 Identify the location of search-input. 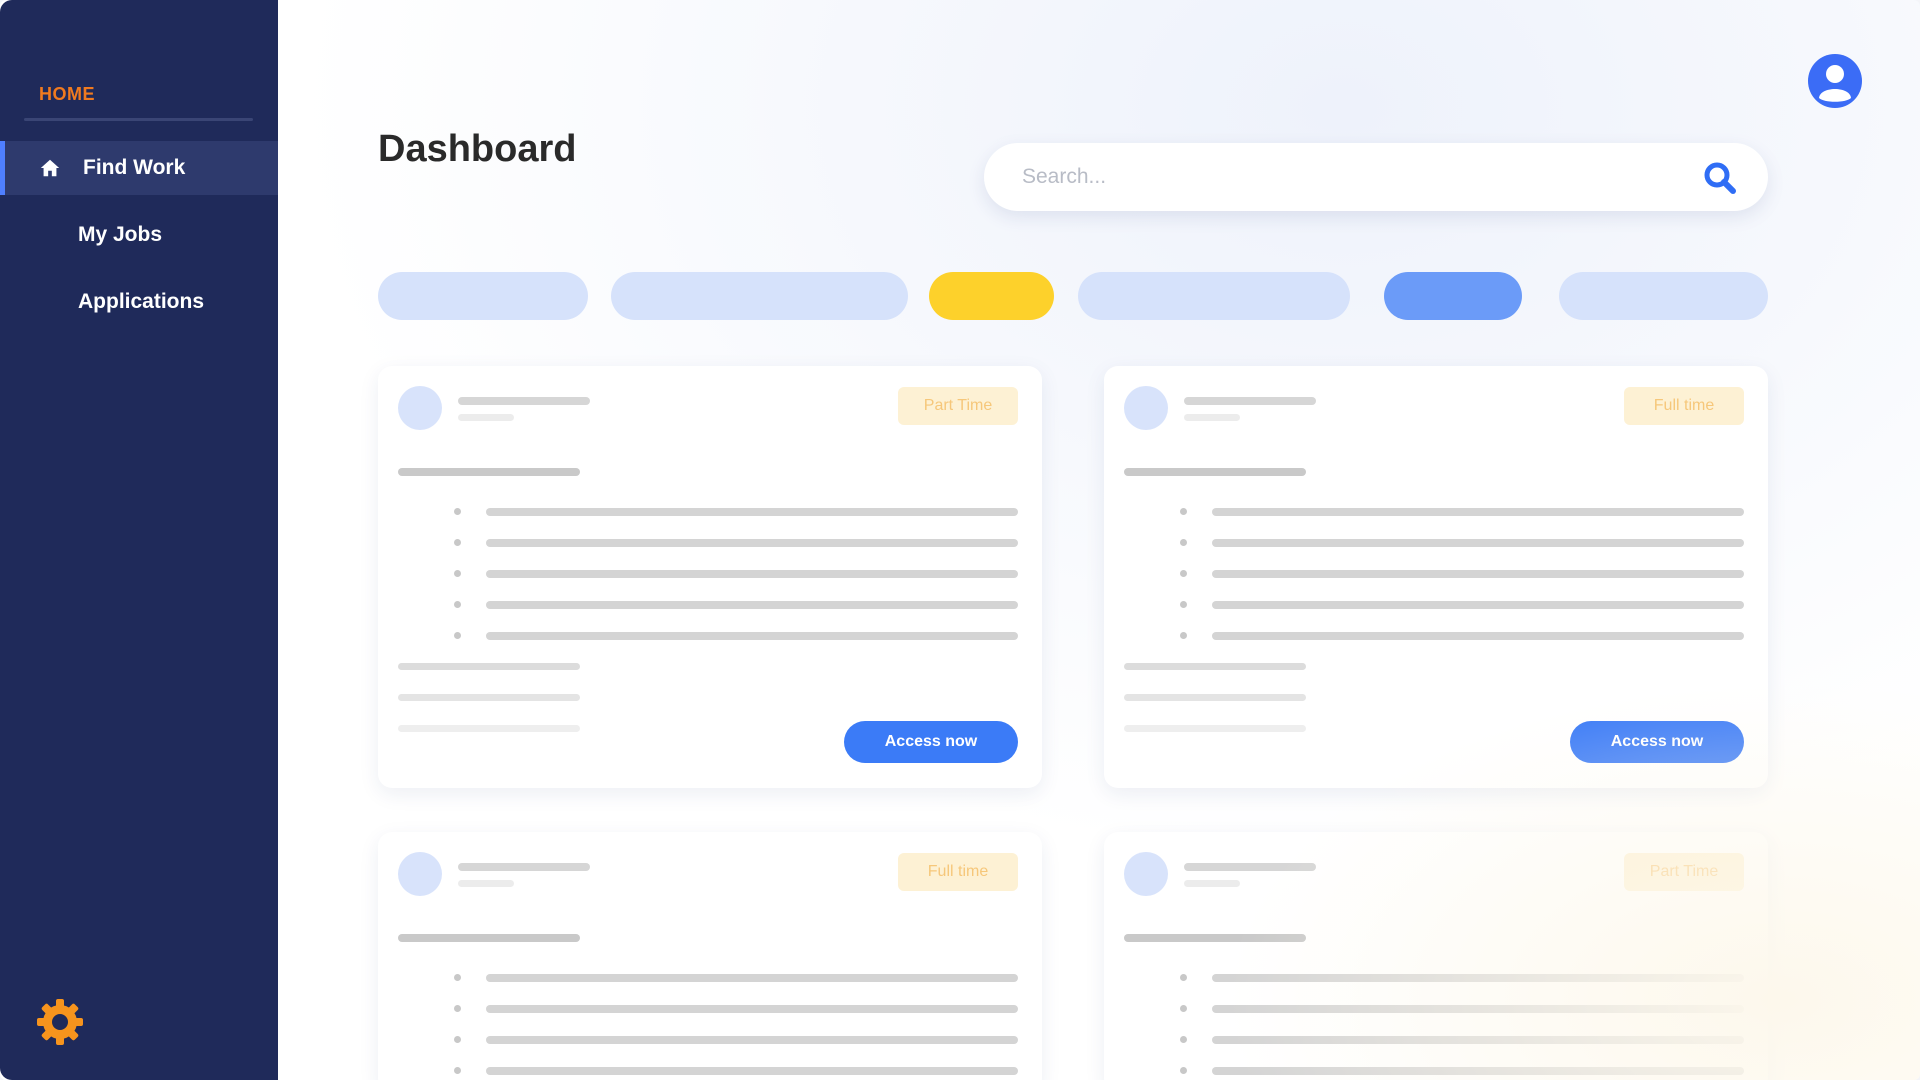
(1342, 177).